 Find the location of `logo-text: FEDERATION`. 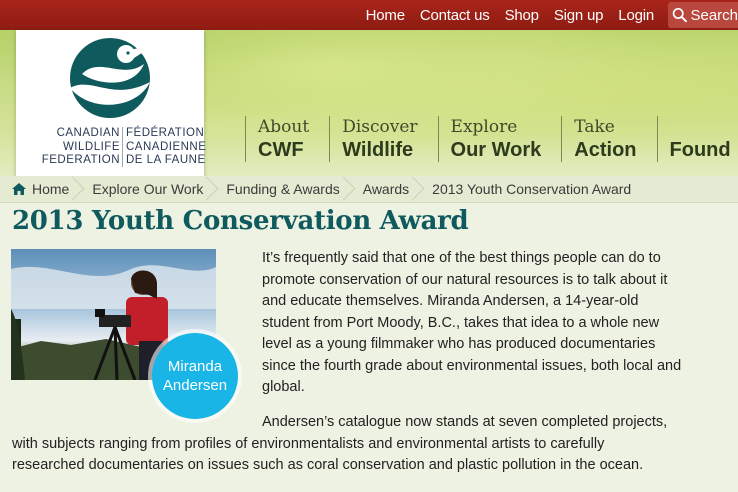

logo-text: FEDERATION is located at coordinates (80, 160).